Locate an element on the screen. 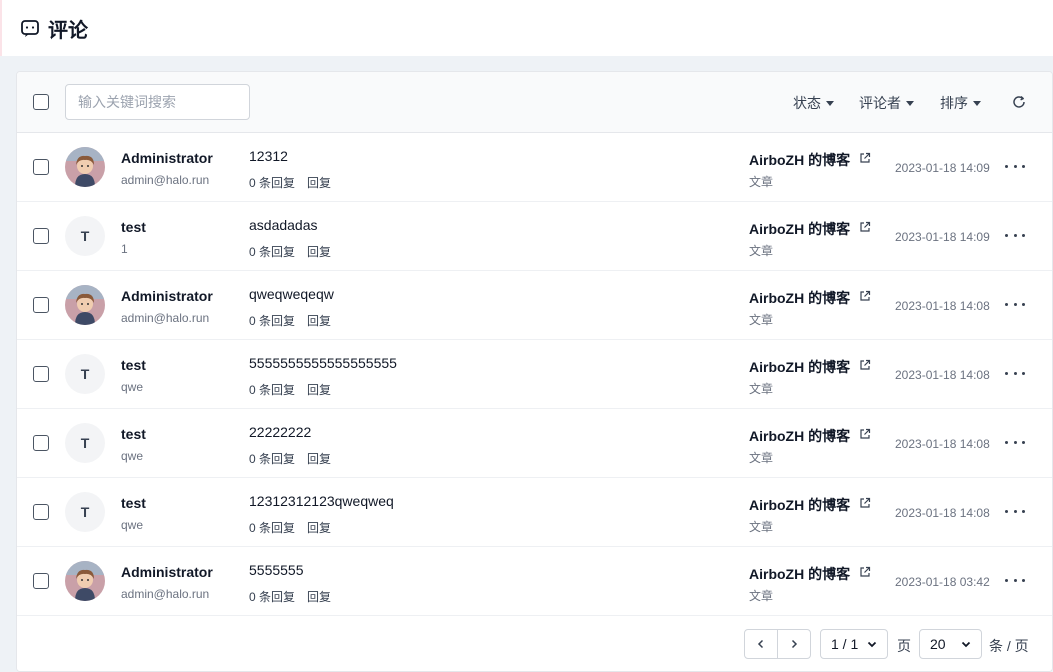 The image size is (1053, 672). author-email: admin@halo.run is located at coordinates (165, 180).